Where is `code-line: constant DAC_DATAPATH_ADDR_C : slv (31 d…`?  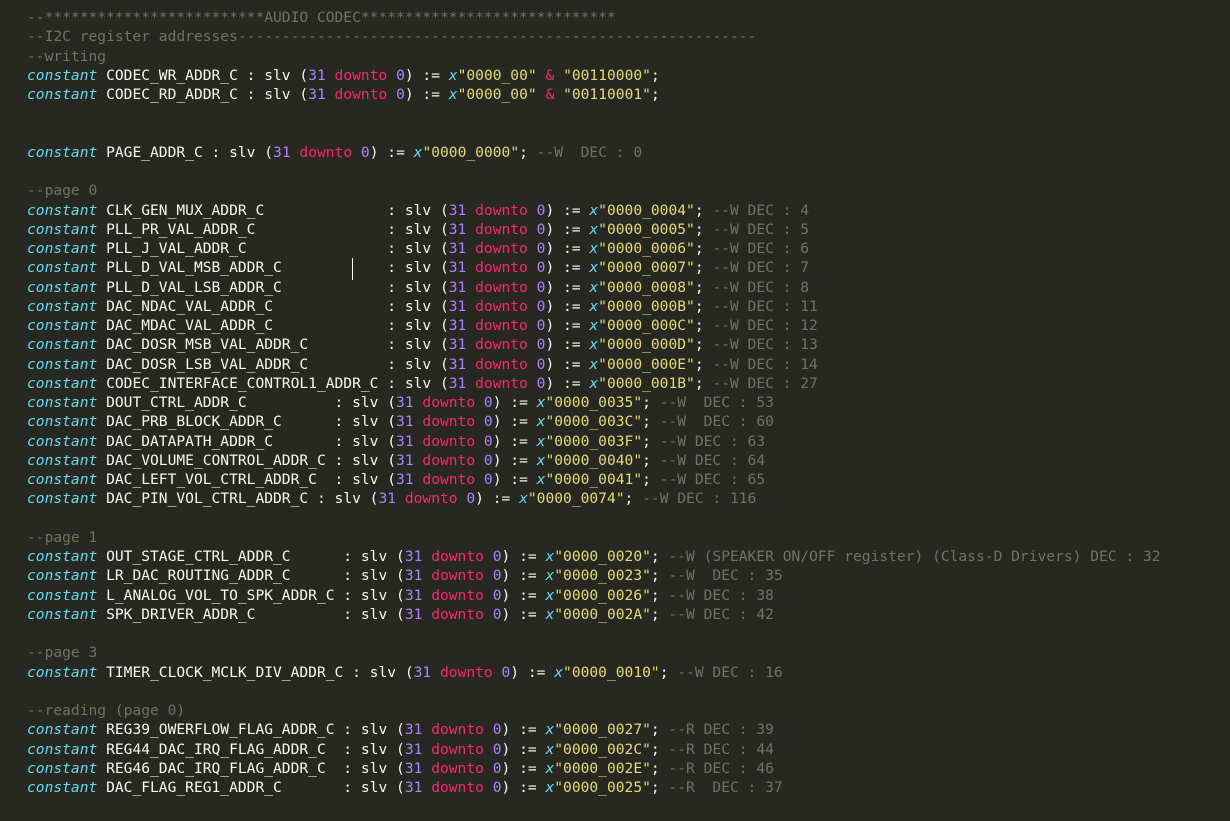
code-line: constant DAC_DATAPATH_ADDR_C : slv (31 d… is located at coordinates (628, 441).